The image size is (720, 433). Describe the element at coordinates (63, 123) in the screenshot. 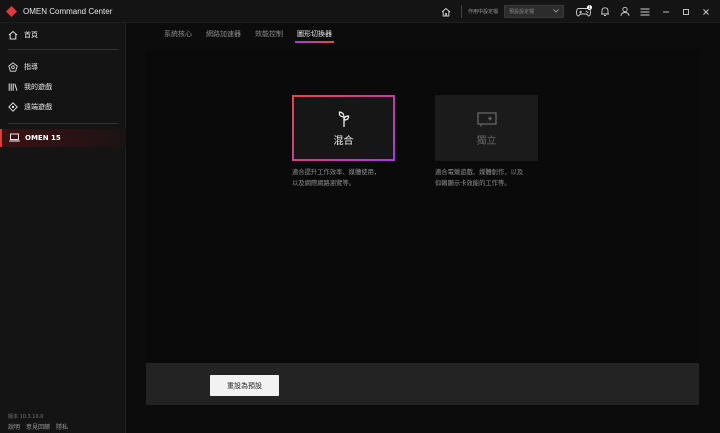

I see `divider` at that location.